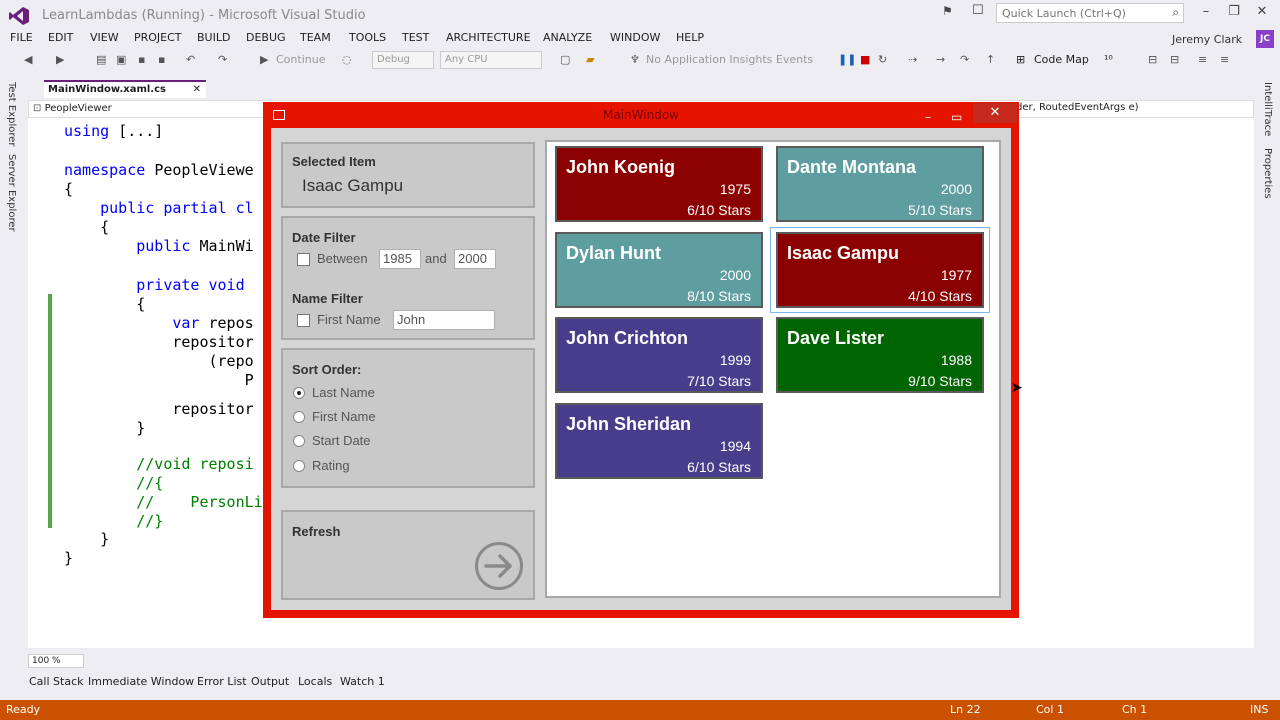 The image size is (1280, 720). I want to click on menu-analyze: ANALYZE, so click(567, 37).